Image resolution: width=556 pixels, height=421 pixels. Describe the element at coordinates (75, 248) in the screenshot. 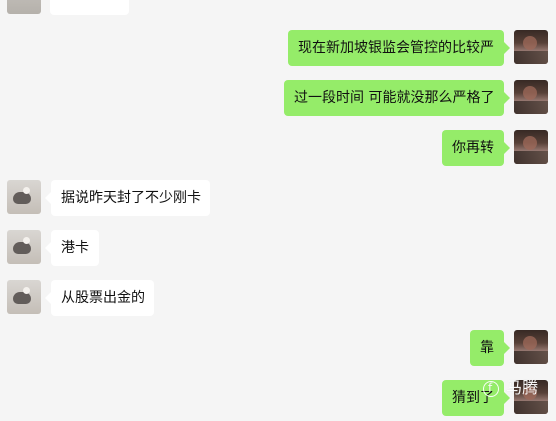

I see `message-text: 港卡` at that location.